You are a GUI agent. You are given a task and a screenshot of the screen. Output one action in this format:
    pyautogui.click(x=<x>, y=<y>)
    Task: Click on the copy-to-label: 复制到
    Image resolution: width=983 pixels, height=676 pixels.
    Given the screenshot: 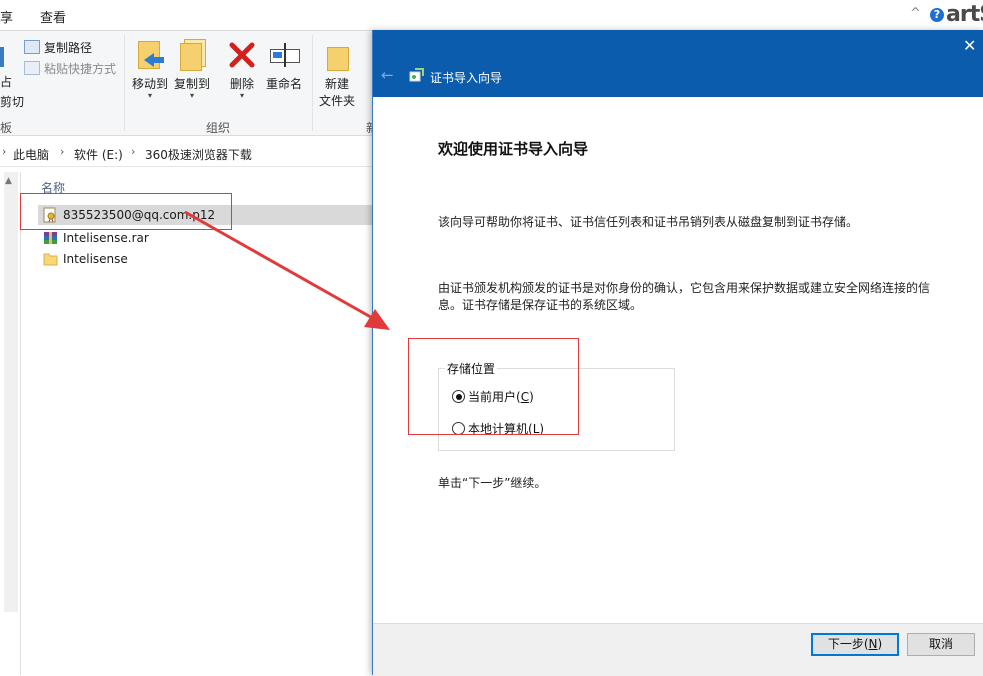 What is the action you would take?
    pyautogui.click(x=191, y=84)
    